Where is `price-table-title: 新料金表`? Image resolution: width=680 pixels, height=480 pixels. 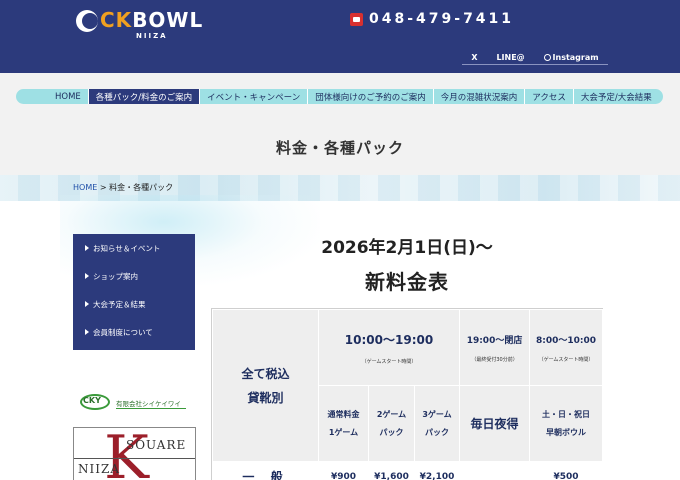
price-table-title: 新料金表 is located at coordinates (407, 282).